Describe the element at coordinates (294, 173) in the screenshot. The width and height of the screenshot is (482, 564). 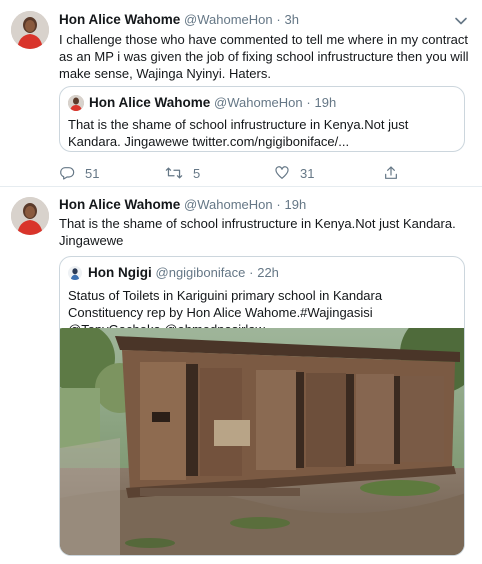
I see `like-button: 31` at that location.